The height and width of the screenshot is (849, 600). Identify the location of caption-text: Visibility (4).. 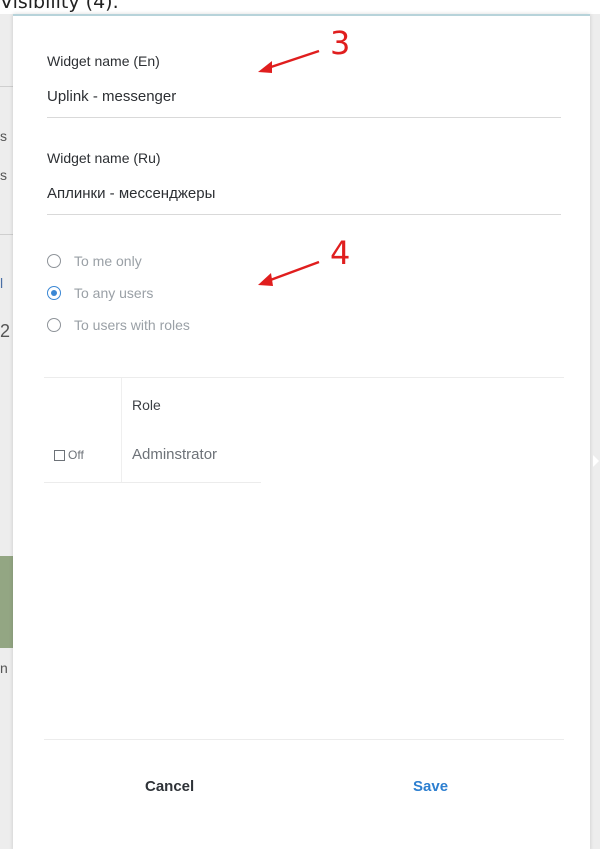
(59, 6).